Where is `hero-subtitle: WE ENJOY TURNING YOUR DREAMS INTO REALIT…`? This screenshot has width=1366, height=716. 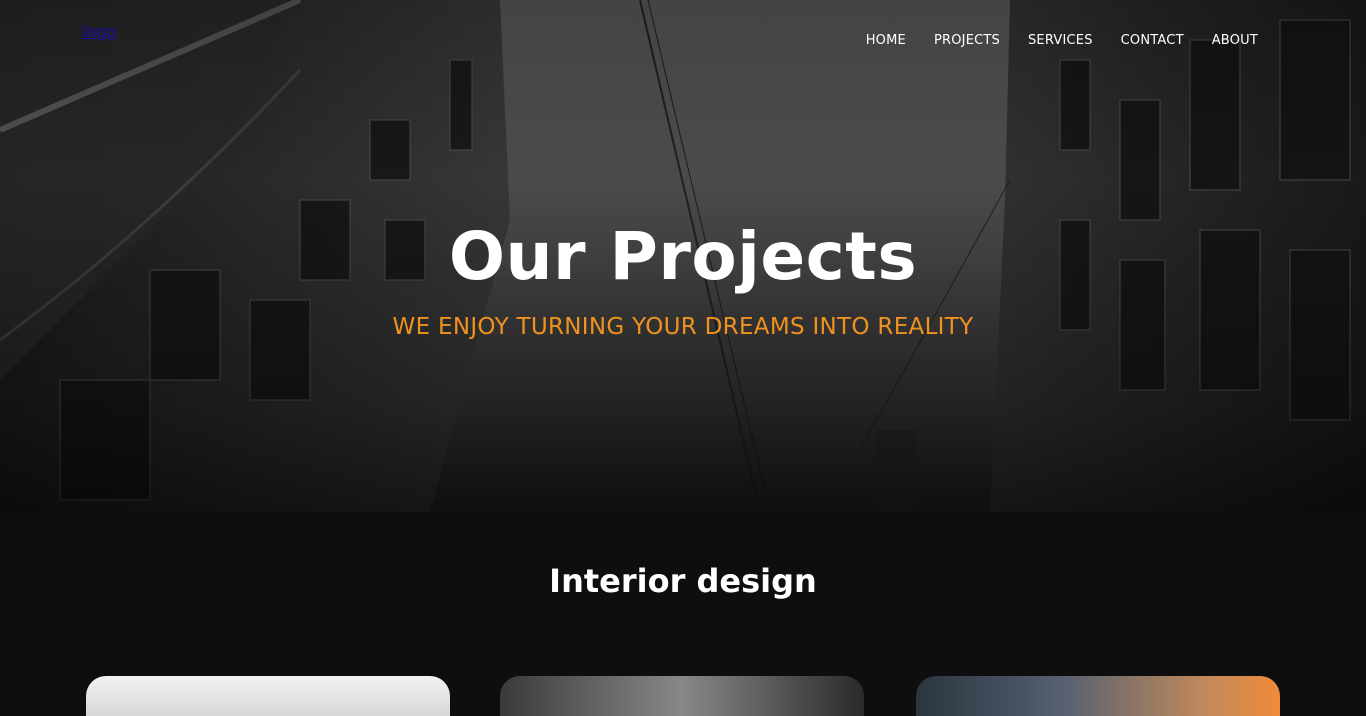 hero-subtitle: WE ENJOY TURNING YOUR DREAMS INTO REALIT… is located at coordinates (683, 327).